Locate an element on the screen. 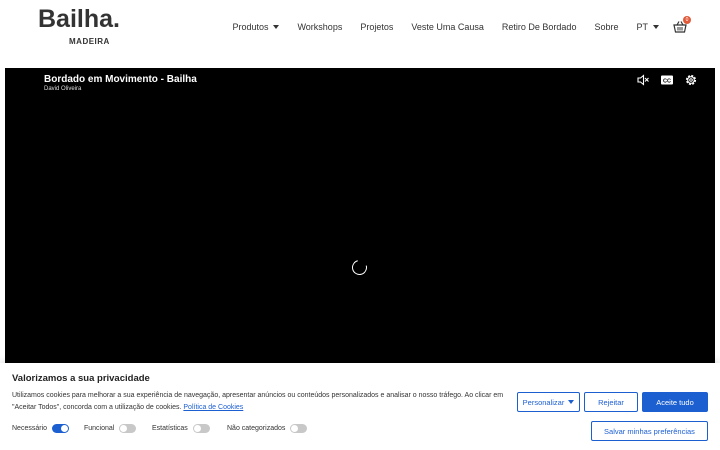  settings-icon is located at coordinates (691, 80).